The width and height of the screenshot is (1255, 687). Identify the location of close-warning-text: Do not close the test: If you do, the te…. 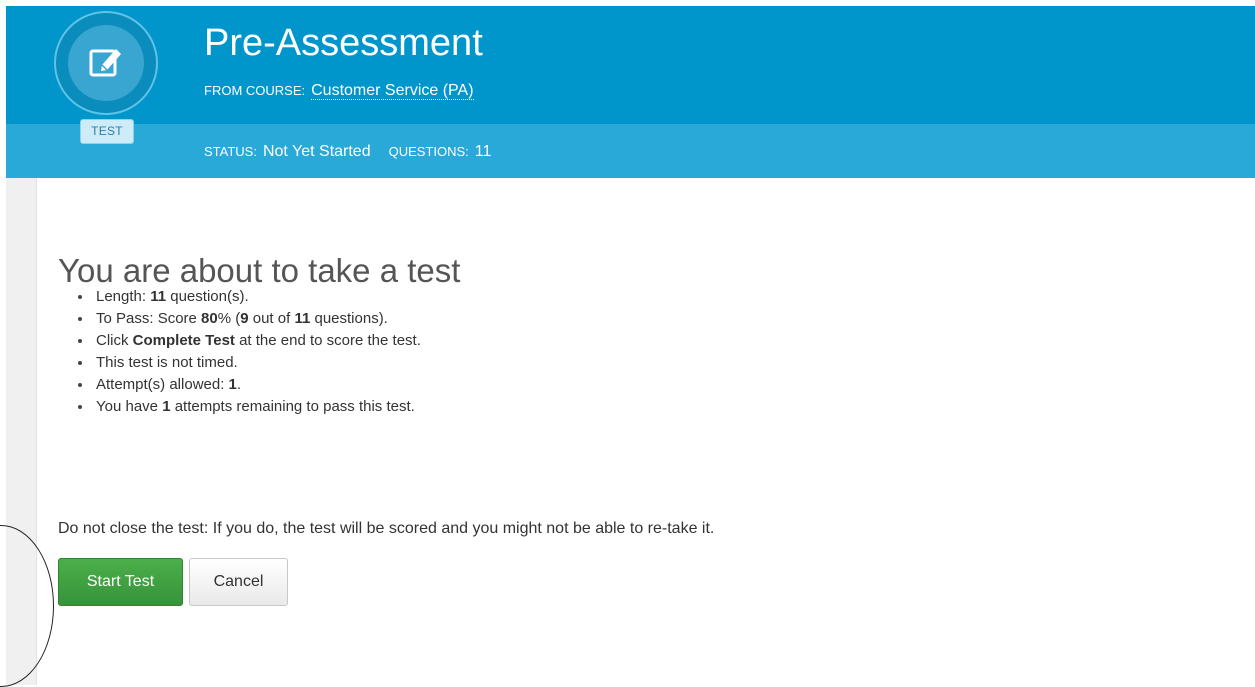
(386, 528).